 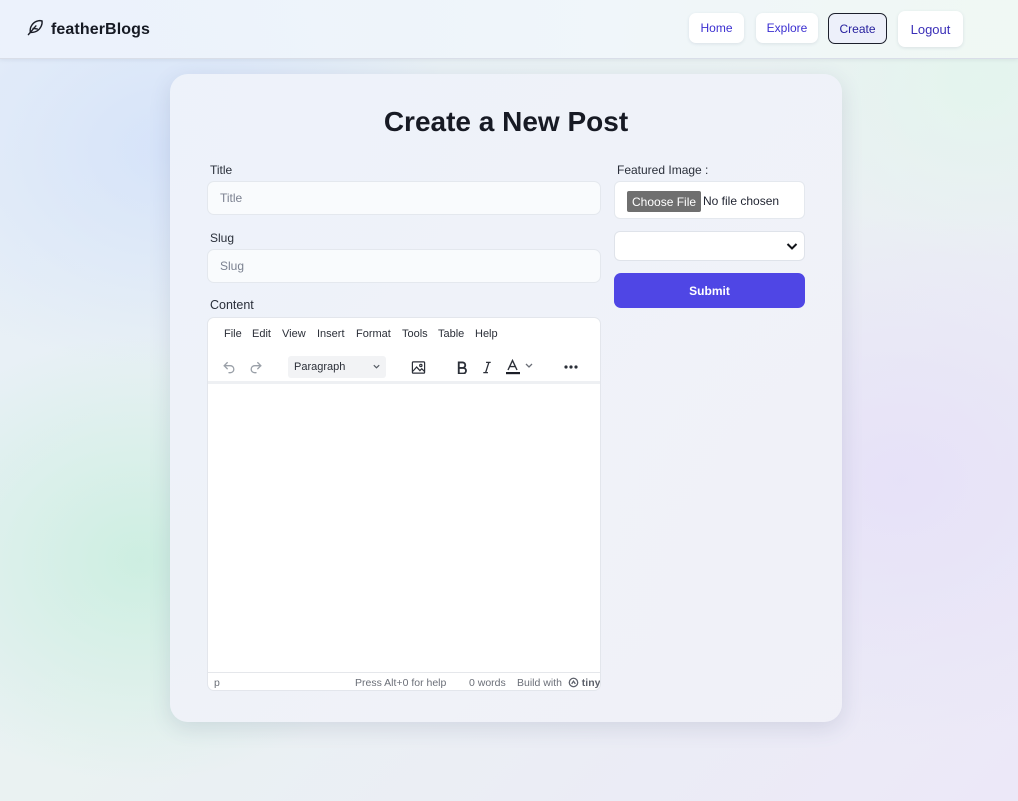 I want to click on content-label: Content, so click(x=232, y=305).